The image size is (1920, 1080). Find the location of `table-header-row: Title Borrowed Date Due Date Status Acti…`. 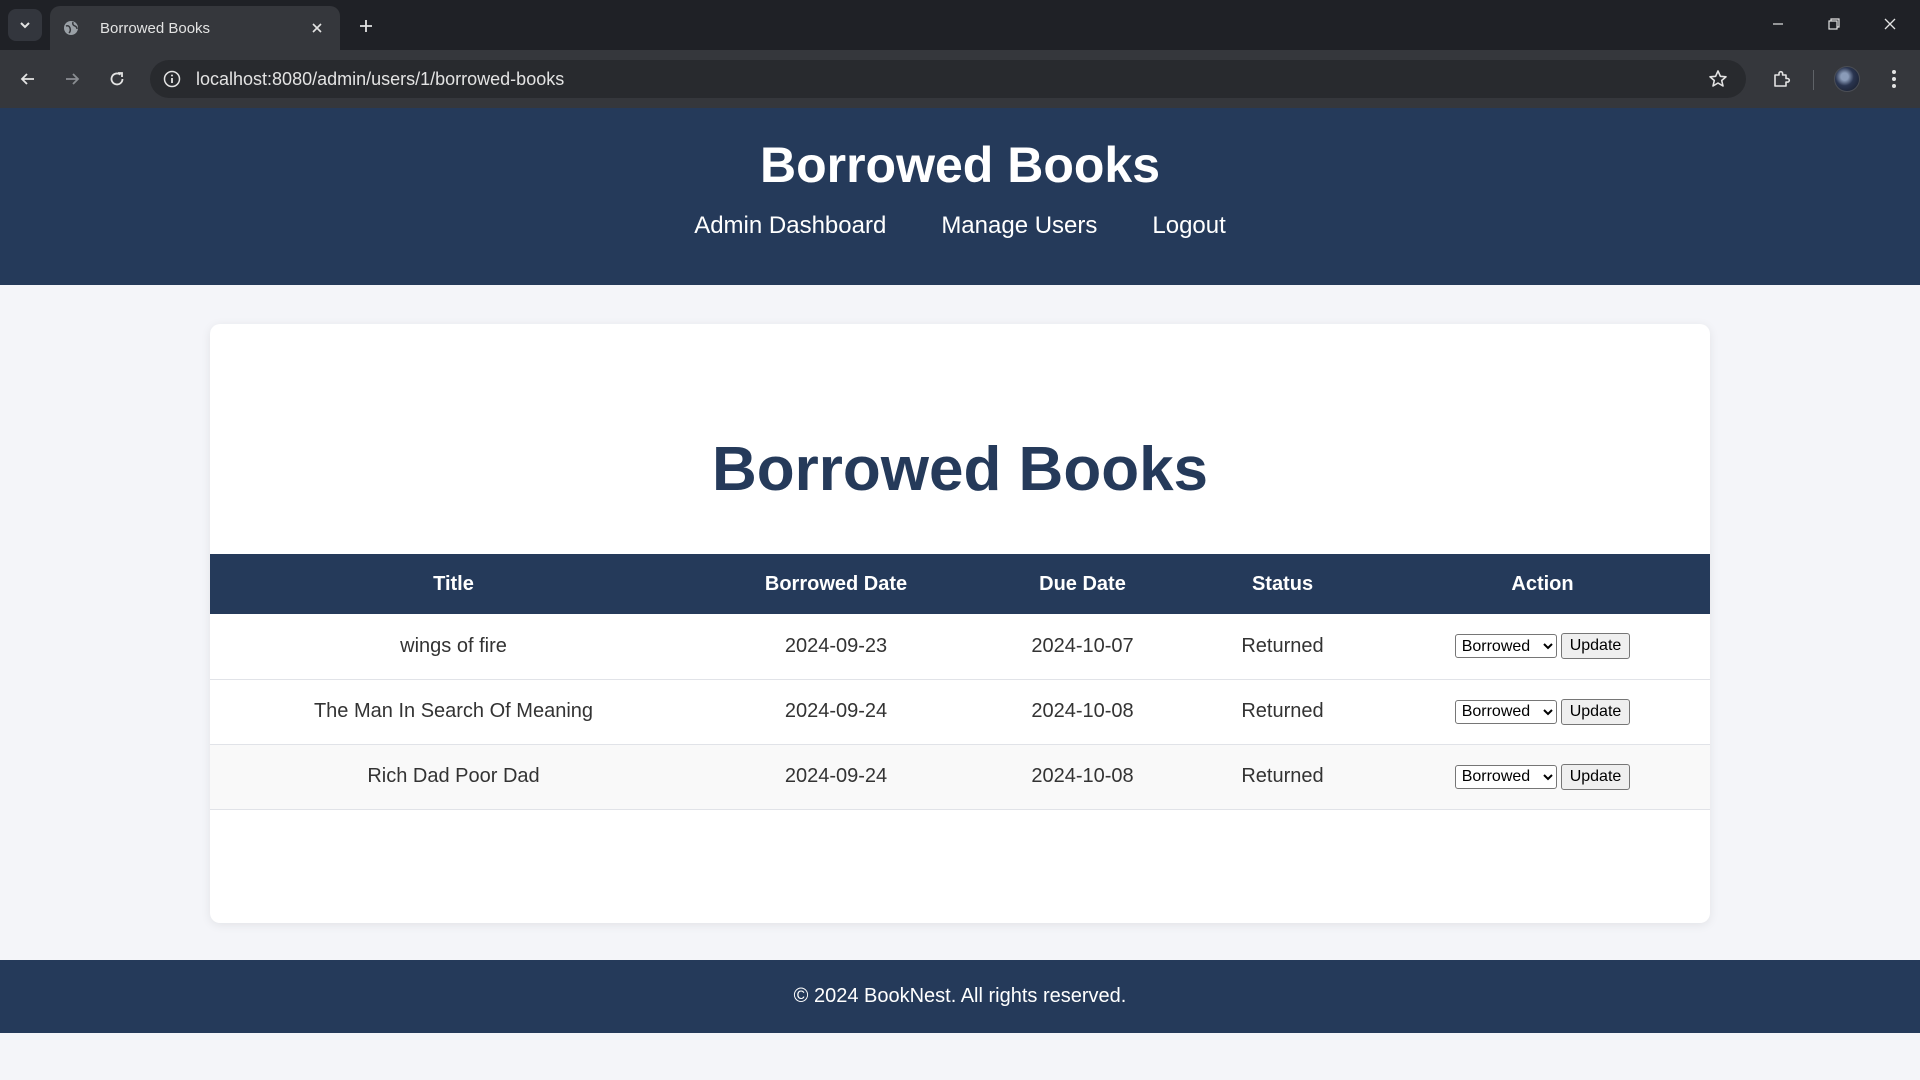

table-header-row: Title Borrowed Date Due Date Status Acti… is located at coordinates (960, 584).